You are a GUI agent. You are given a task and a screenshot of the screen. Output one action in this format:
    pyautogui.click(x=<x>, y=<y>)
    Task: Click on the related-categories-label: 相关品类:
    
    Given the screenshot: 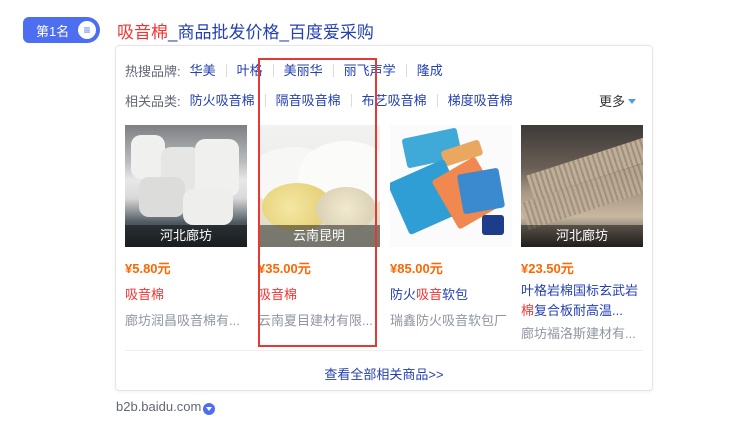 What is the action you would take?
    pyautogui.click(x=153, y=101)
    